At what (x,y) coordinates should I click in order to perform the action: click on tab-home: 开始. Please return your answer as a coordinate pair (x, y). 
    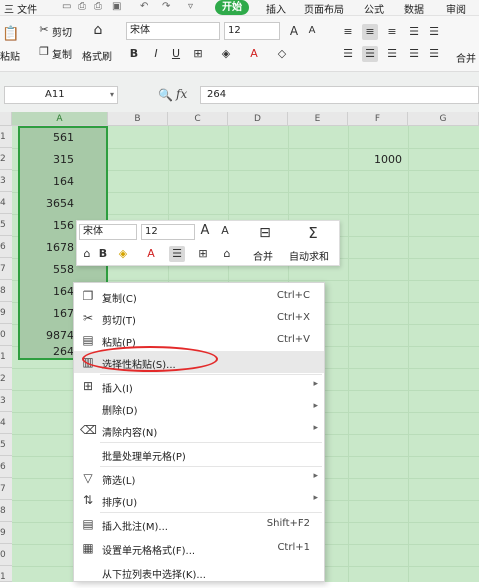
    Looking at the image, I should click on (232, 7).